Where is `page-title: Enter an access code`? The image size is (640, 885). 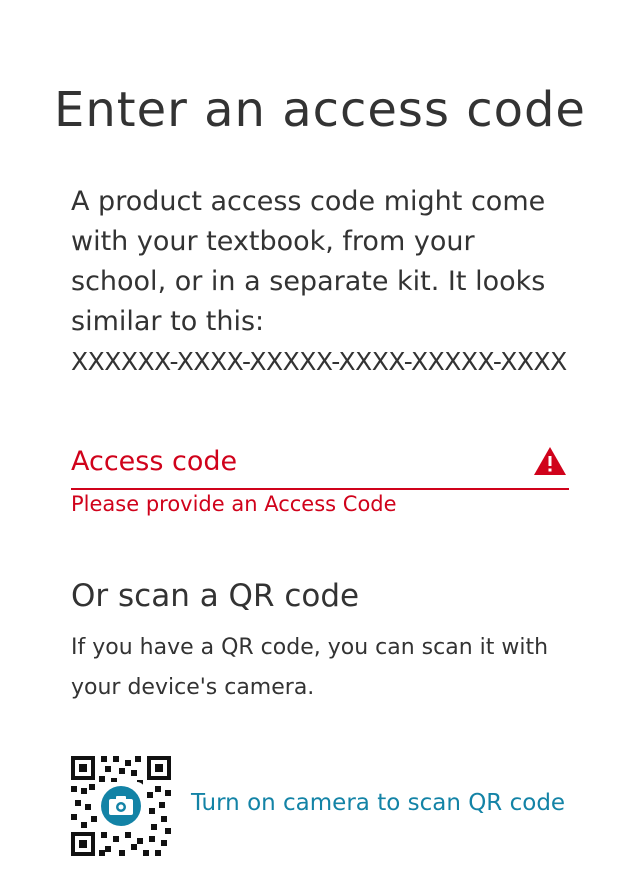
page-title: Enter an access code is located at coordinates (320, 110).